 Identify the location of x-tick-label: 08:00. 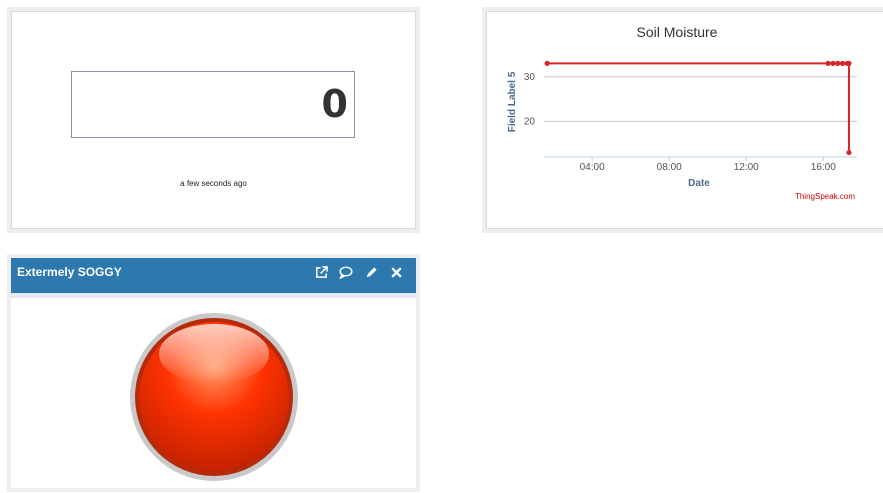
(669, 167).